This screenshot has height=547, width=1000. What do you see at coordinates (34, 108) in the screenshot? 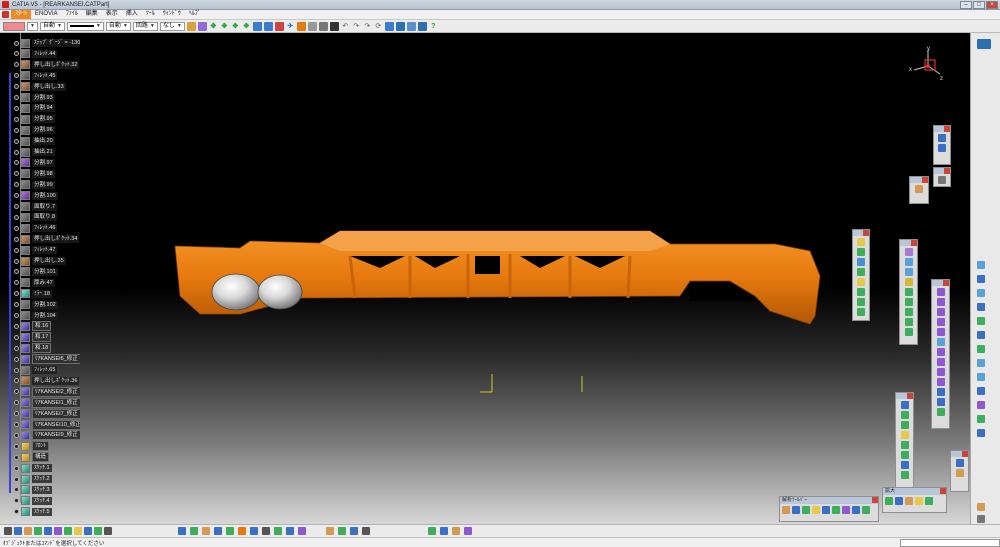
I see `tree-item: 分割.94` at bounding box center [34, 108].